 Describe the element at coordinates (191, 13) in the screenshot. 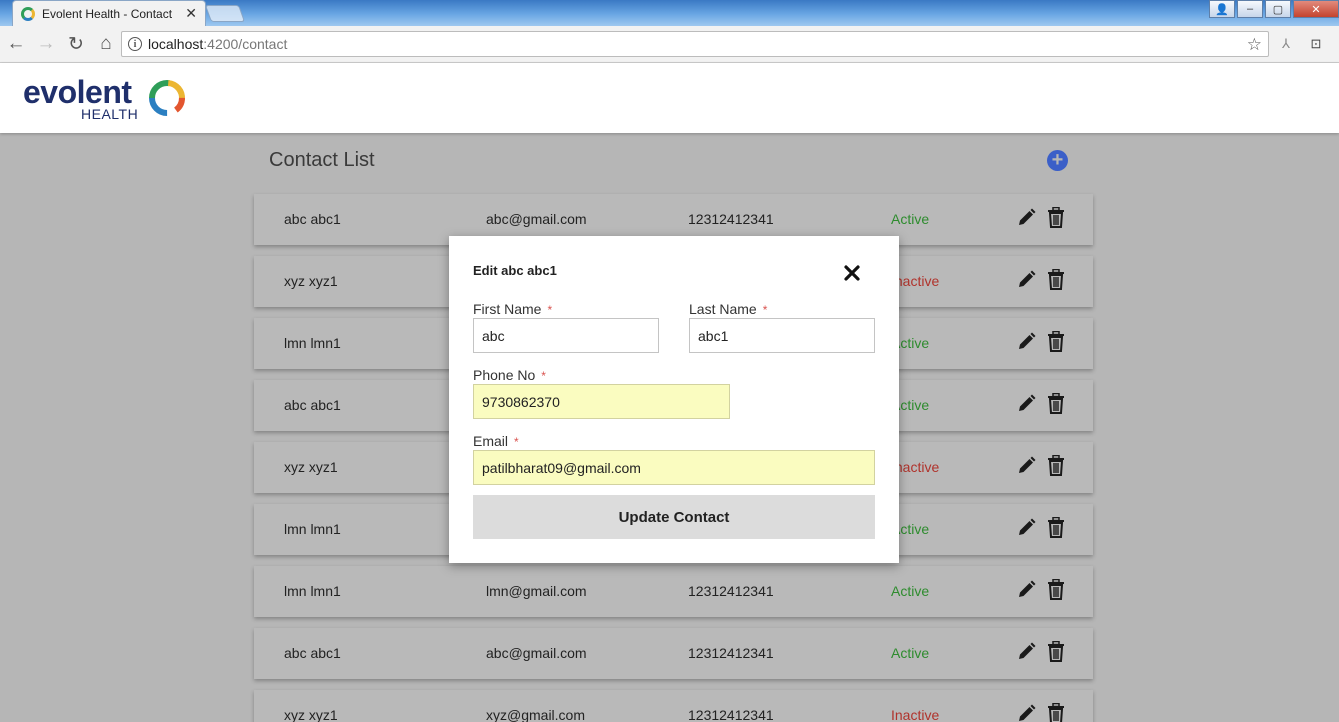

I see `tab-close-icon: ✕` at that location.